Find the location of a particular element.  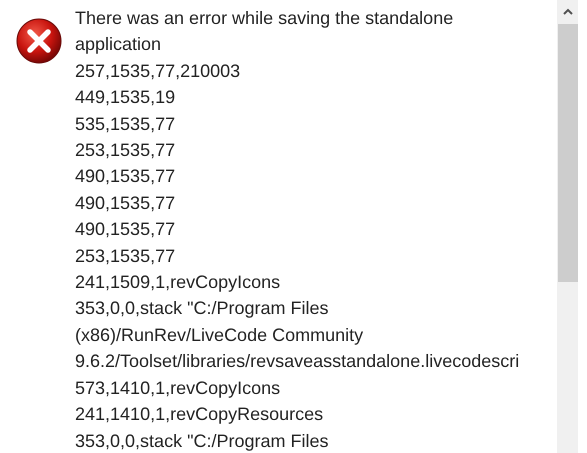

scroll-thumb is located at coordinates (568, 153).